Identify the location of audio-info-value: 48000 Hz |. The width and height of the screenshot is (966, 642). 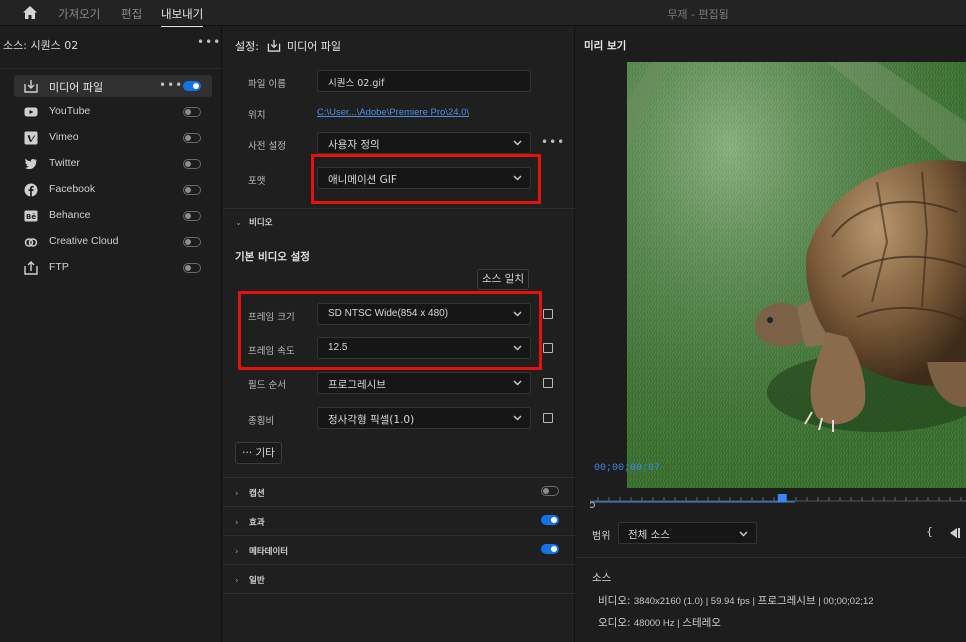
(658, 623).